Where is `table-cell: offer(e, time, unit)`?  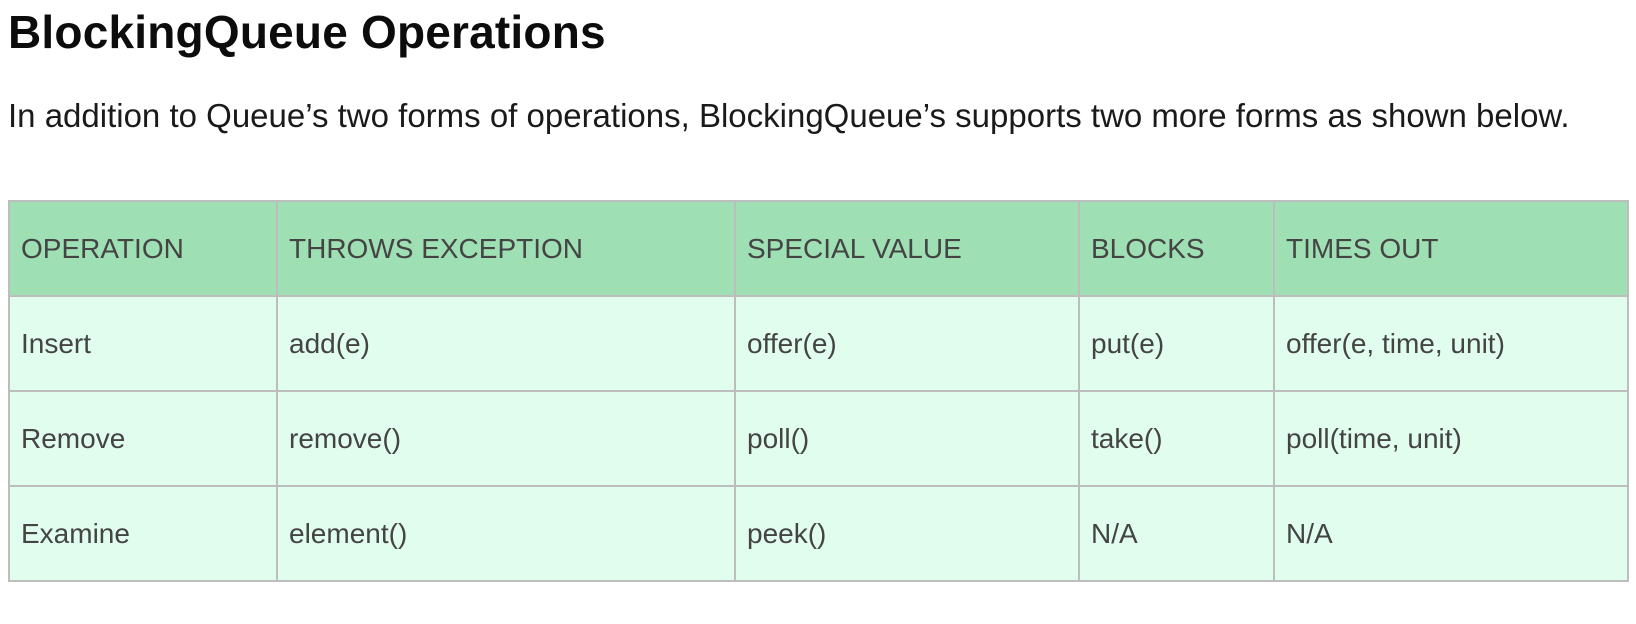 table-cell: offer(e, time, unit) is located at coordinates (1451, 343).